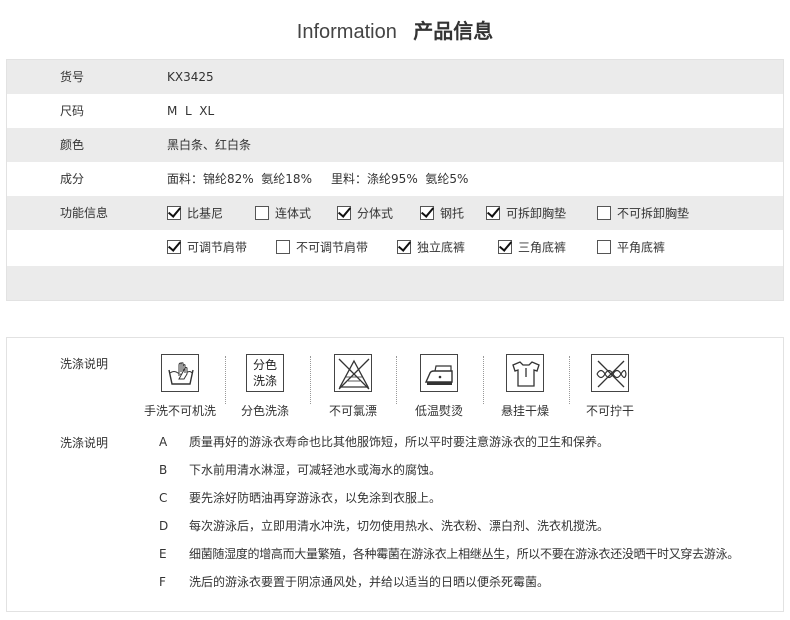 The image size is (790, 620). I want to click on color-label: 颜色, so click(72, 145).